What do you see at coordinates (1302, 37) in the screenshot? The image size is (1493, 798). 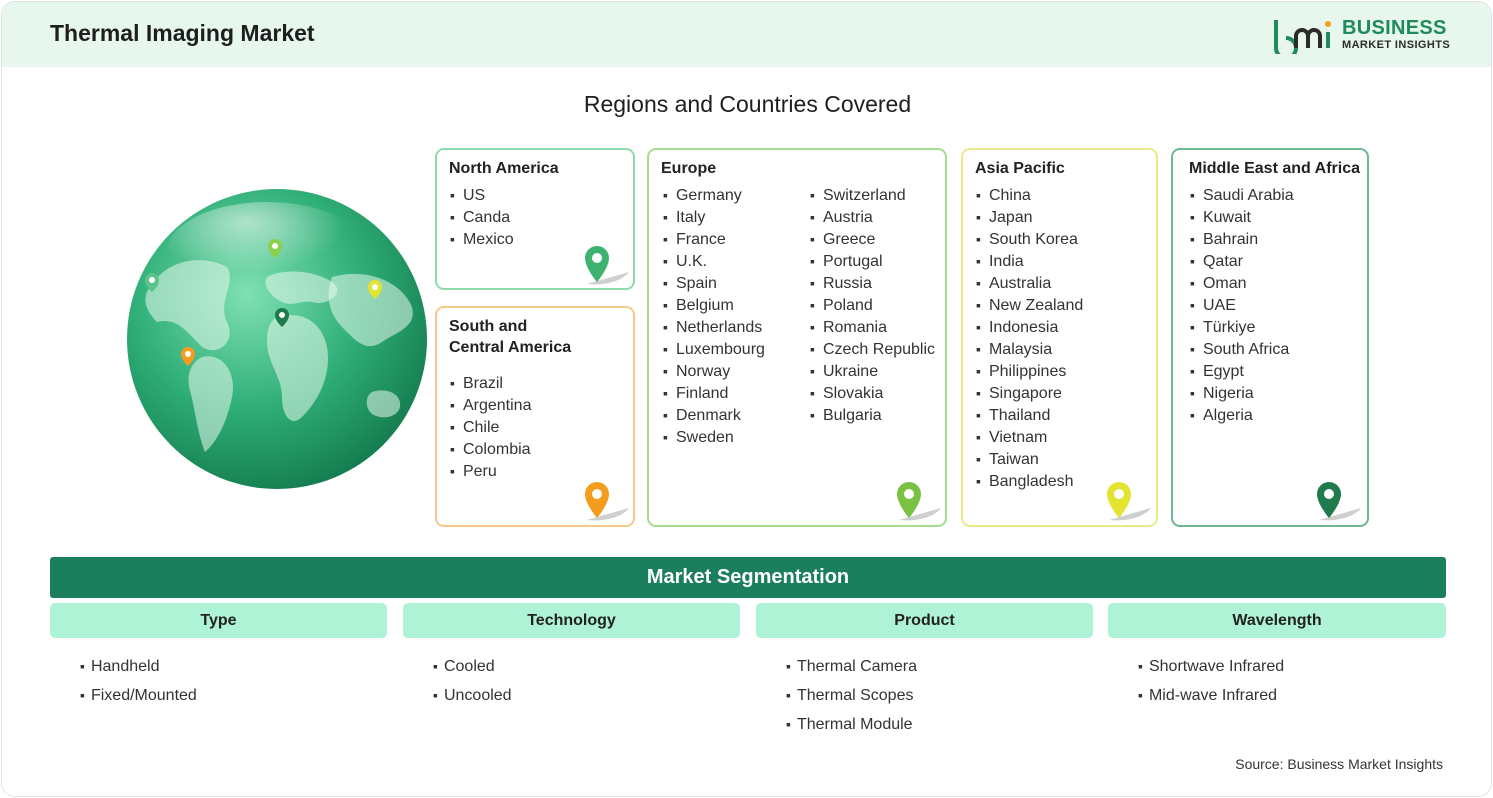 I see `bmi-logo-icon` at bounding box center [1302, 37].